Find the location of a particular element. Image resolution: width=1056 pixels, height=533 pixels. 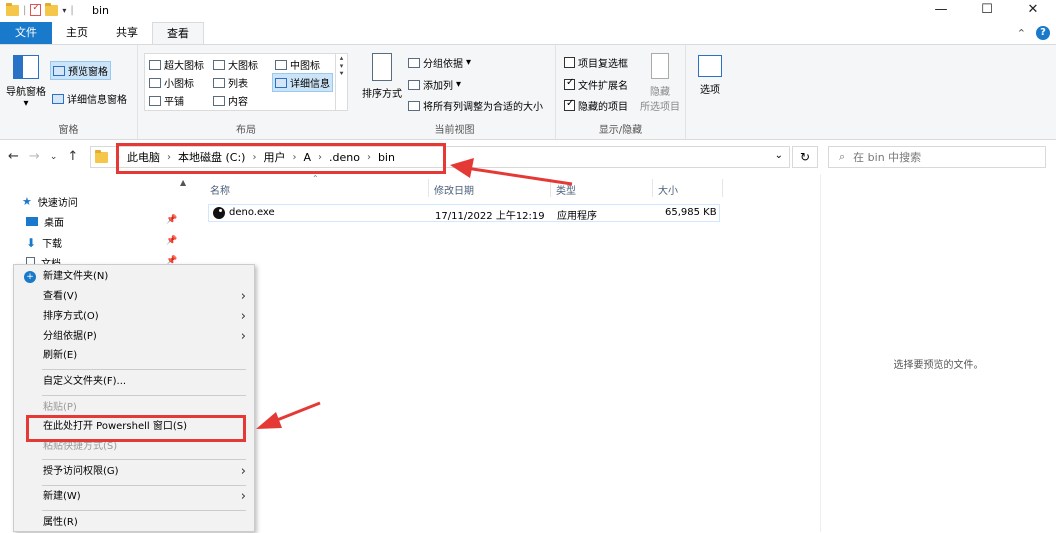

hide-selected-icon is located at coordinates (660, 66).